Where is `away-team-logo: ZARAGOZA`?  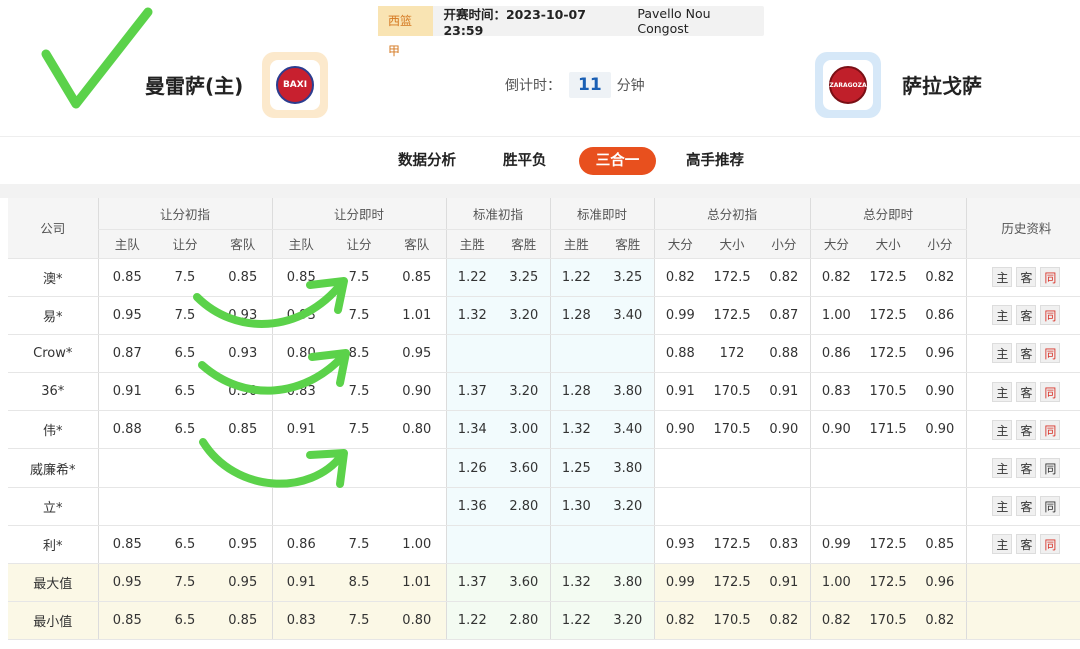 away-team-logo: ZARAGOZA is located at coordinates (848, 85).